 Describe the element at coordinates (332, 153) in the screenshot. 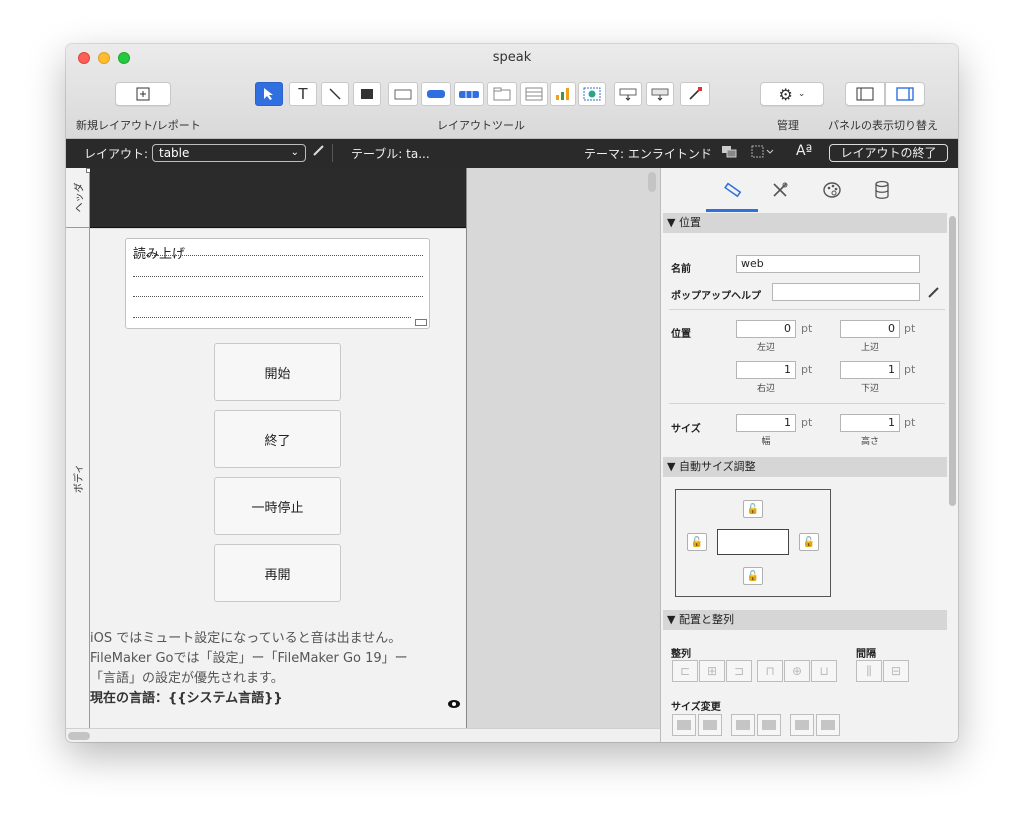

I see `layout-bar-divider` at that location.